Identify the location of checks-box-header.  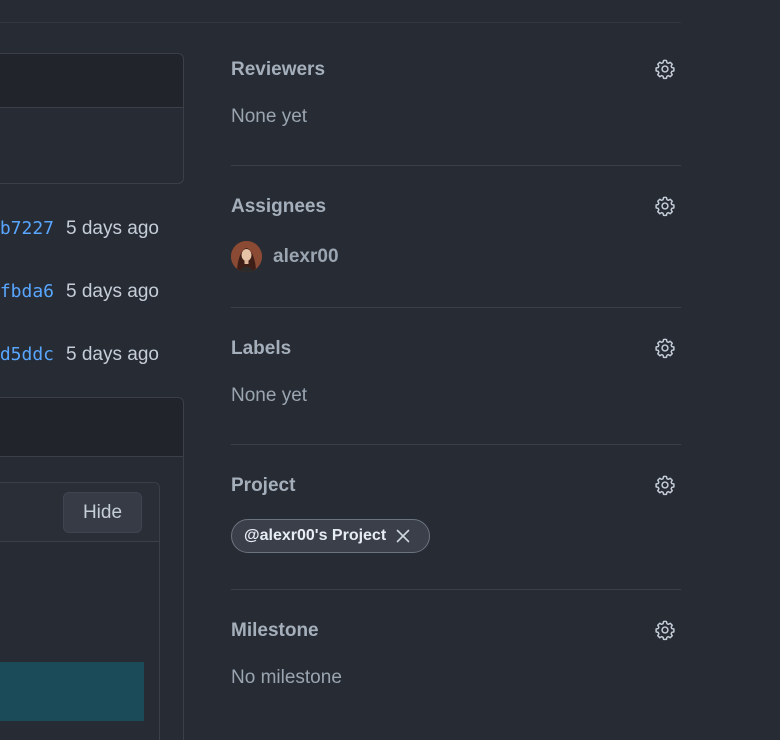
(91, 427).